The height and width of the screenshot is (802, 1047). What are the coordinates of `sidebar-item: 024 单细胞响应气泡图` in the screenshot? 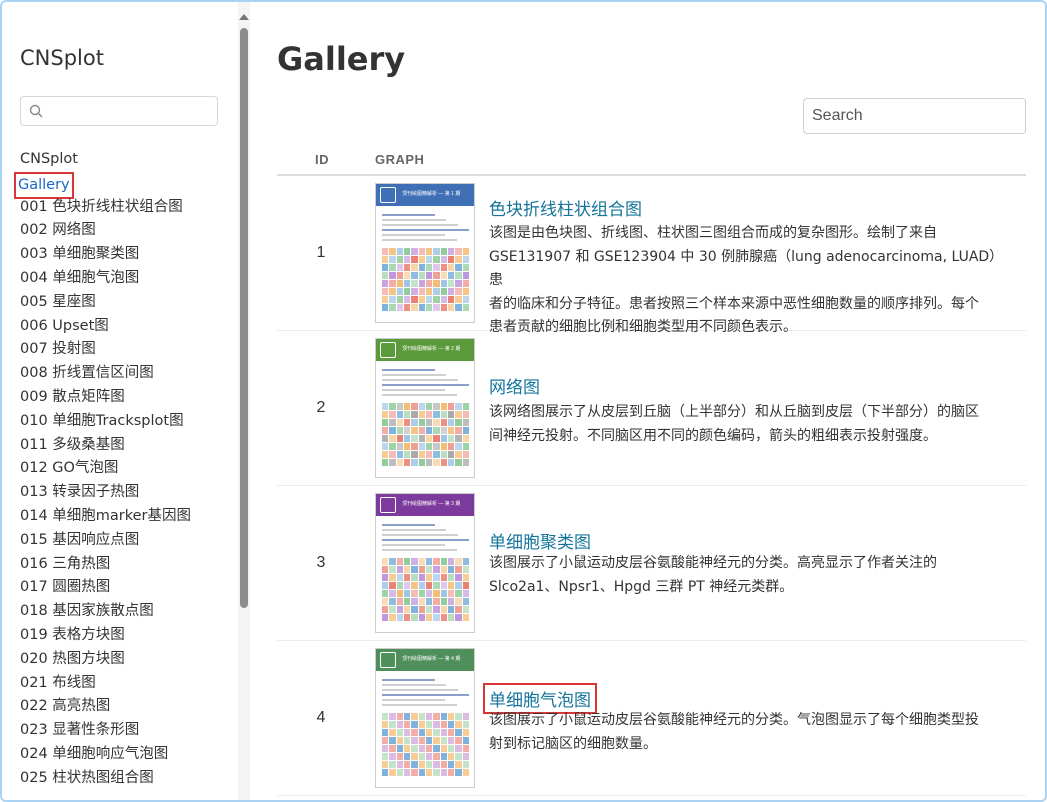 It's located at (126, 755).